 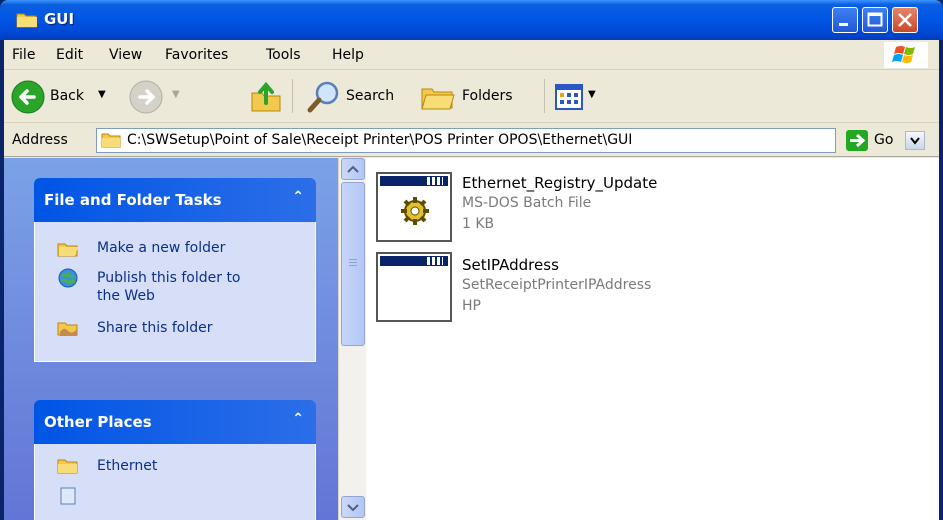 I want to click on other-place-ethernet-link: Ethernet, so click(x=127, y=466).